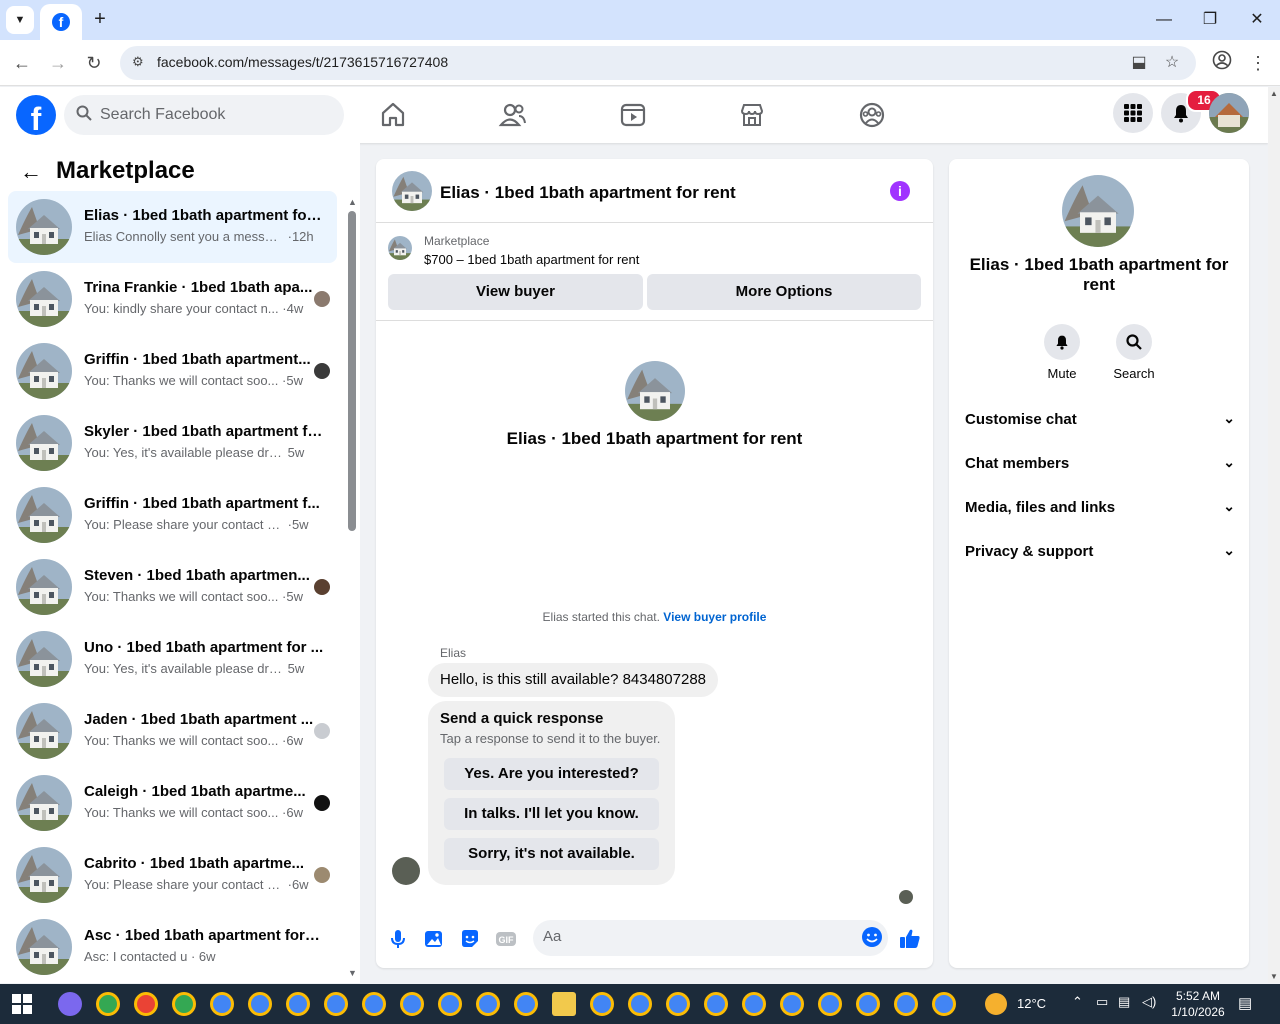 This screenshot has height=1024, width=1280. Describe the element at coordinates (58, 63) in the screenshot. I see `forward-button: →` at that location.